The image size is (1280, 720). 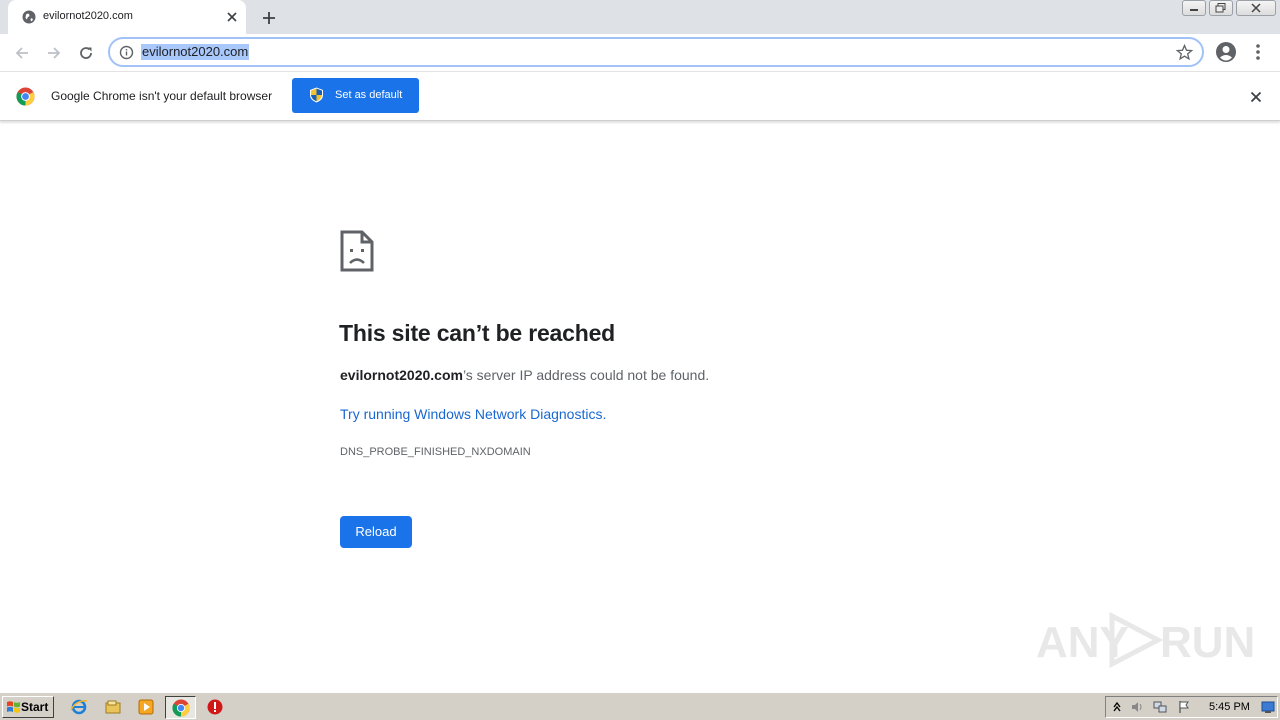 I want to click on error-domain: evilornot2020.com, so click(x=401, y=375).